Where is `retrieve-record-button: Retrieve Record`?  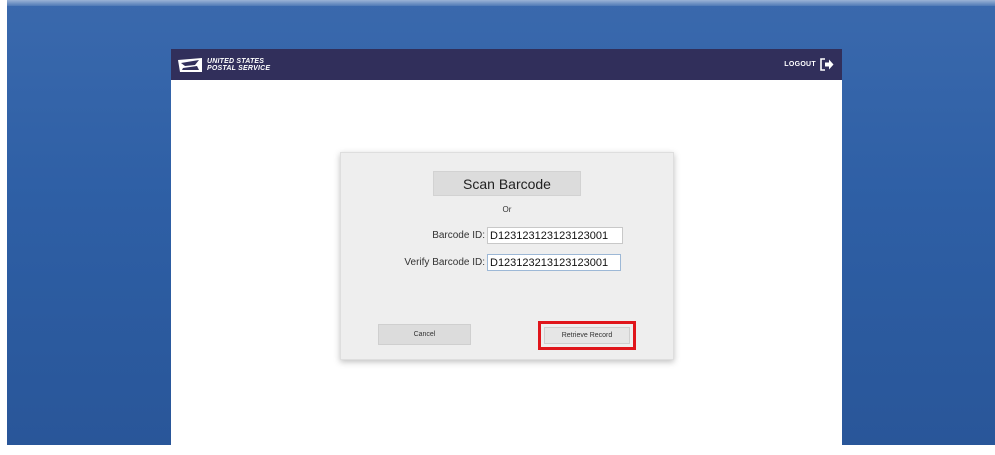 retrieve-record-button: Retrieve Record is located at coordinates (587, 335).